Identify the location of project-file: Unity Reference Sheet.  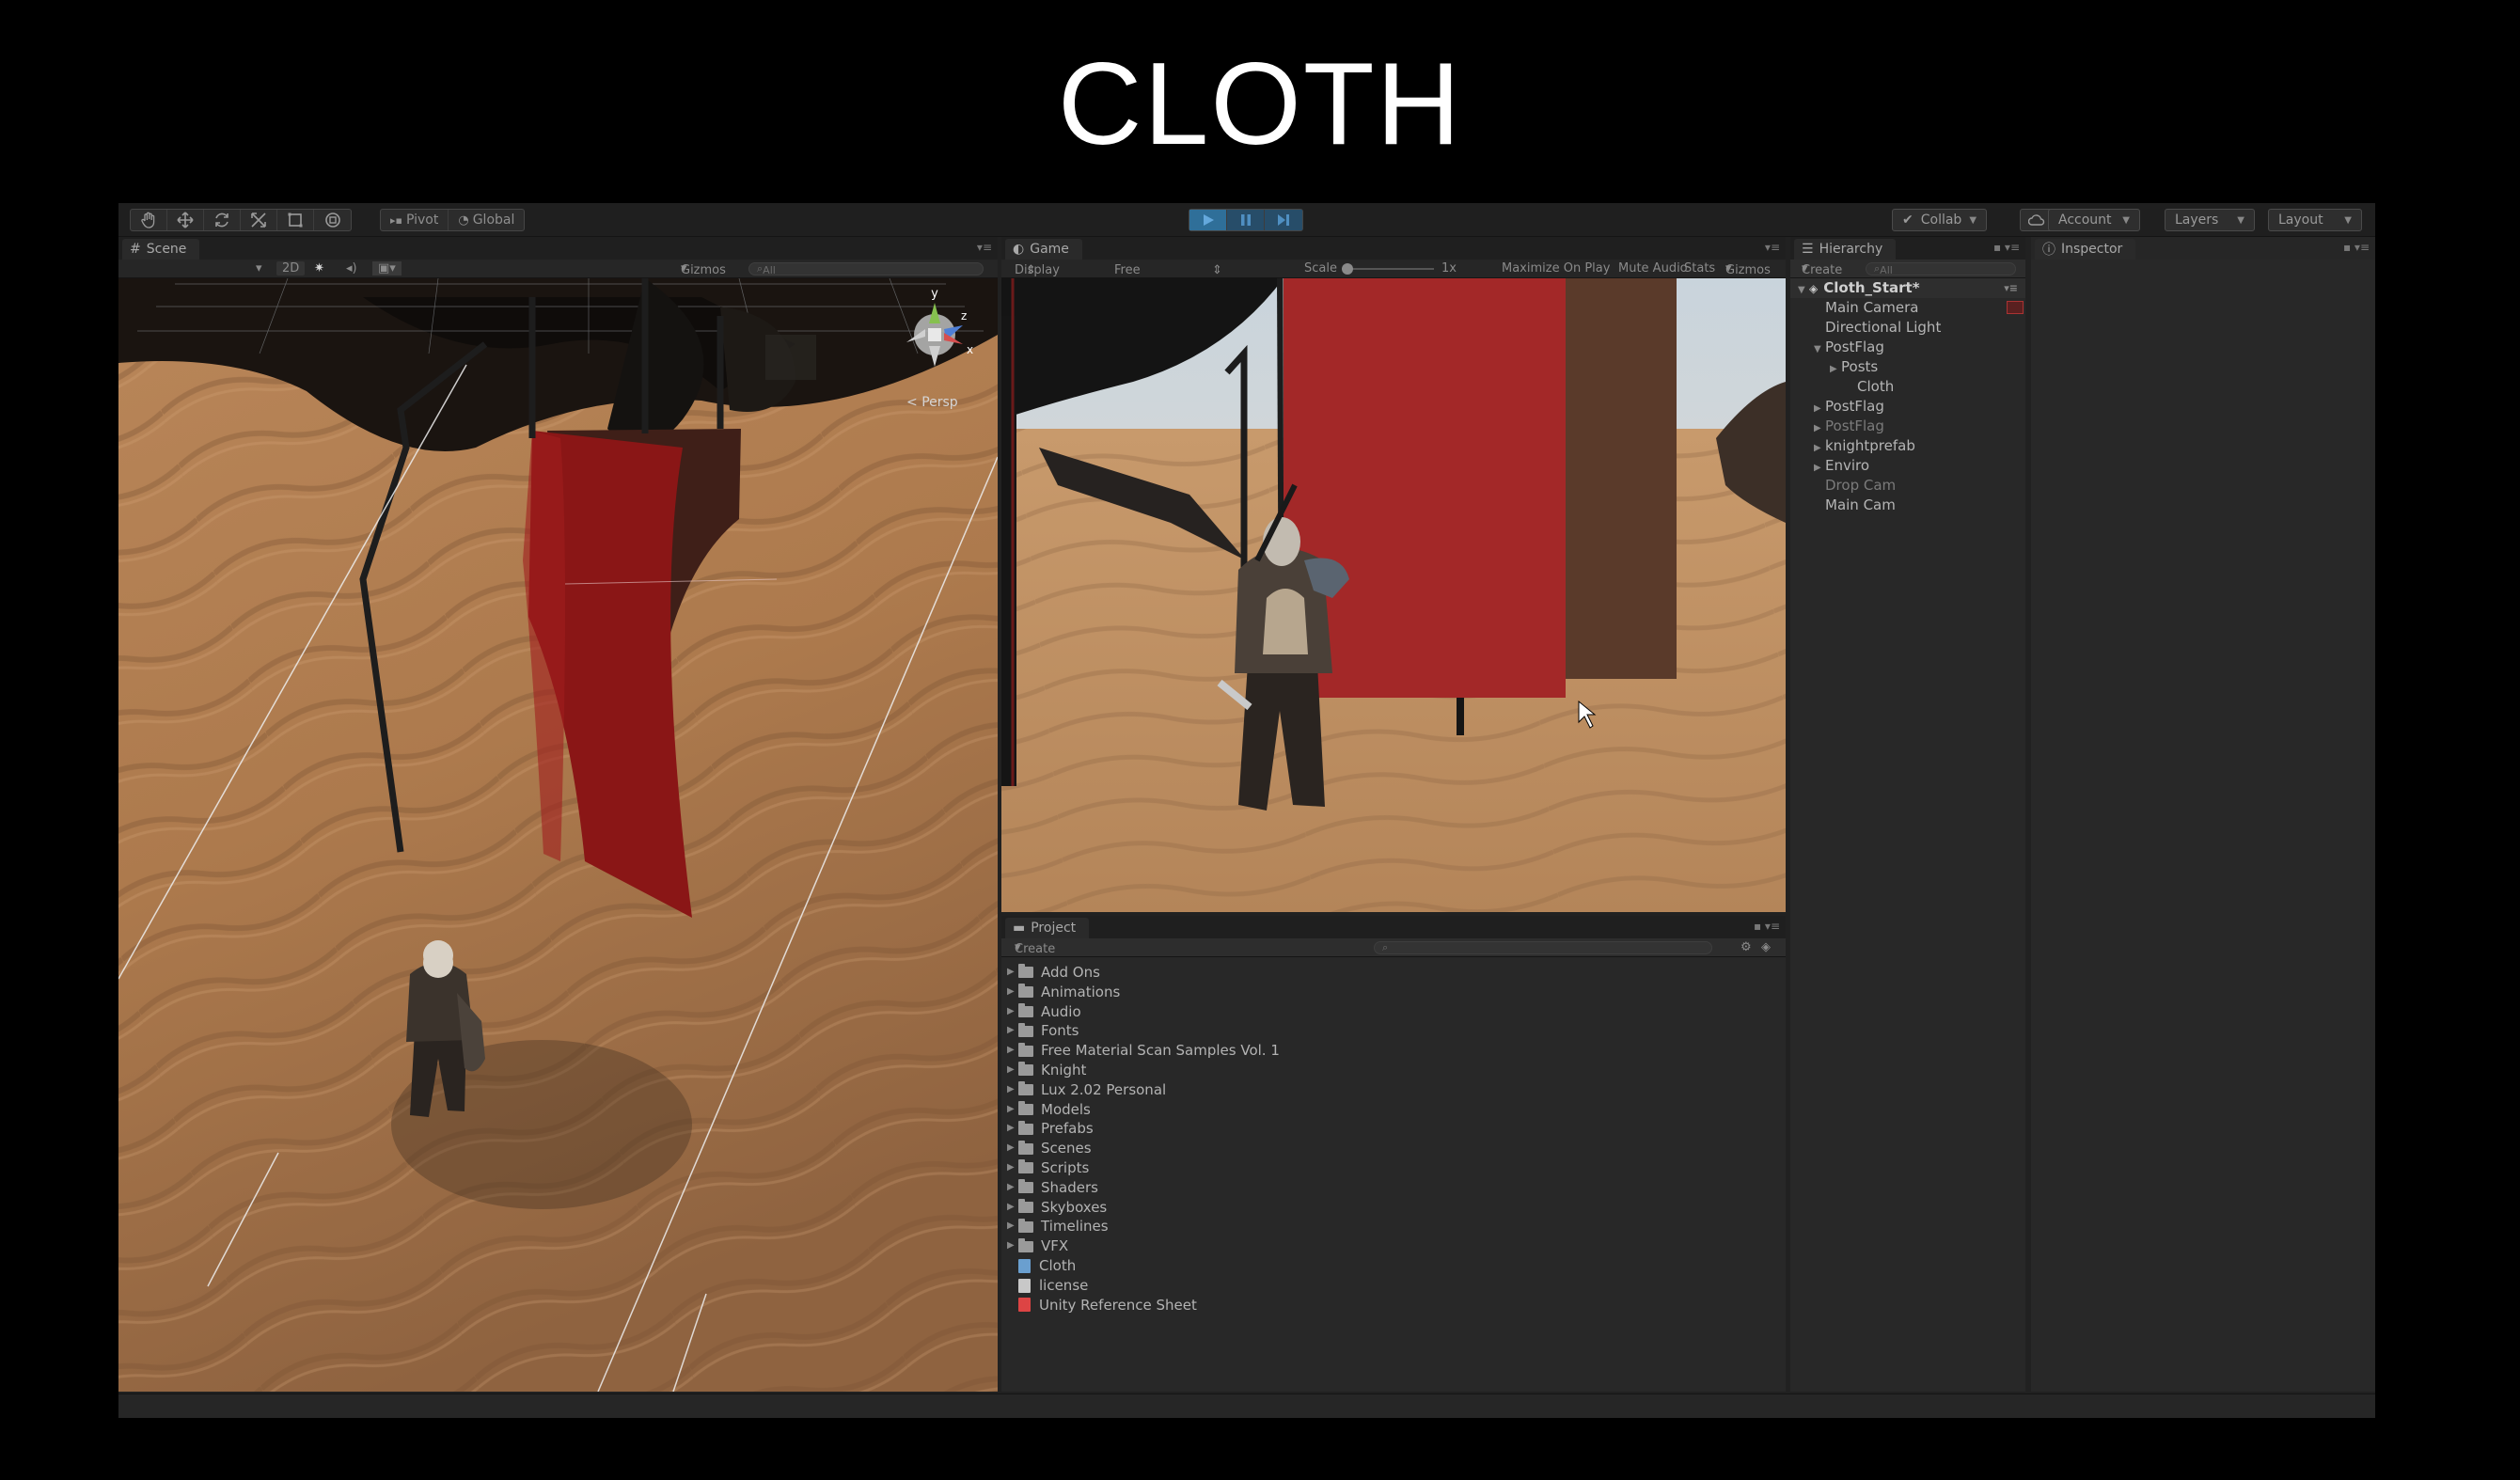
(1393, 1305).